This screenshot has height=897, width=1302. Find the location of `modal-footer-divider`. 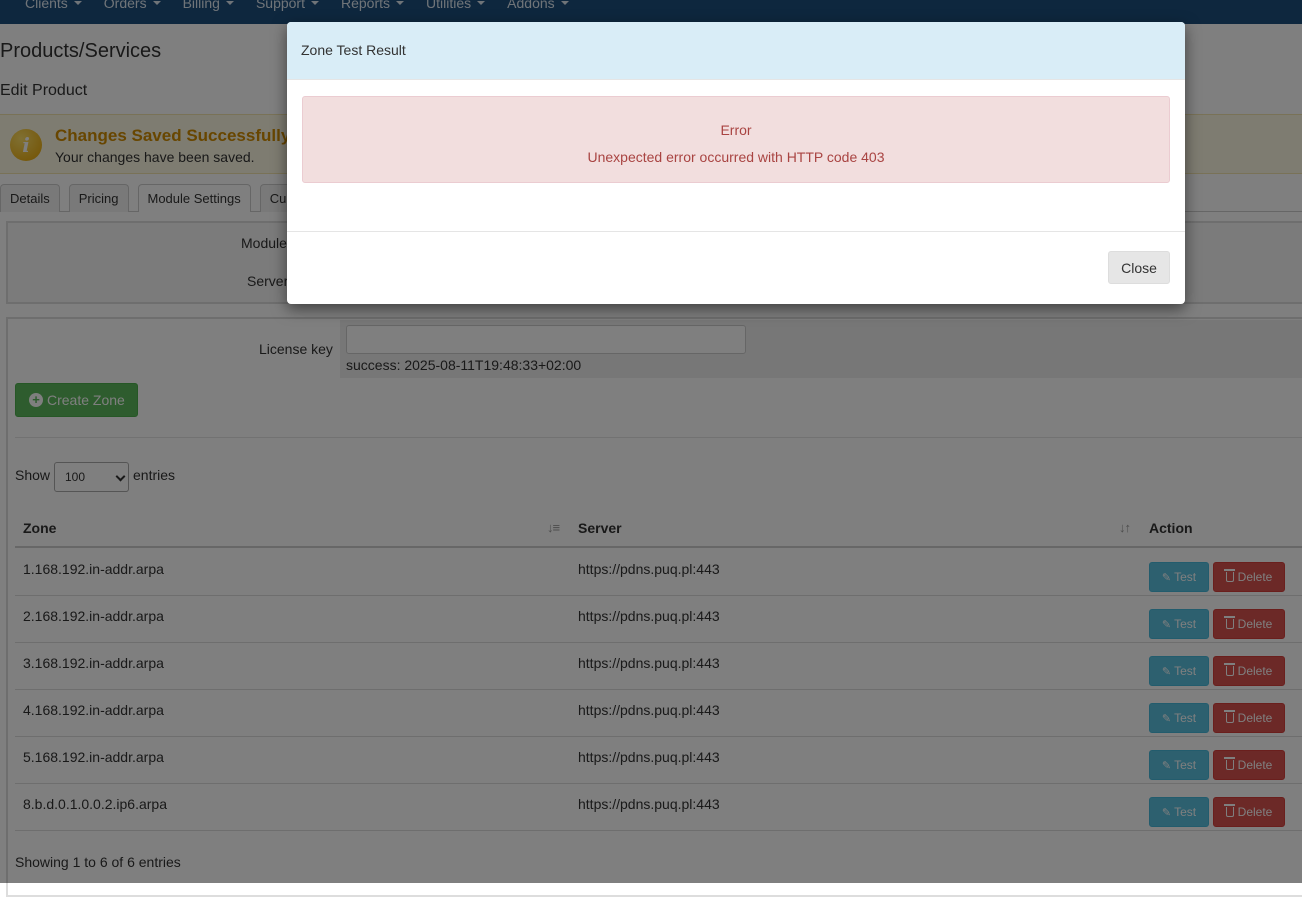

modal-footer-divider is located at coordinates (736, 231).